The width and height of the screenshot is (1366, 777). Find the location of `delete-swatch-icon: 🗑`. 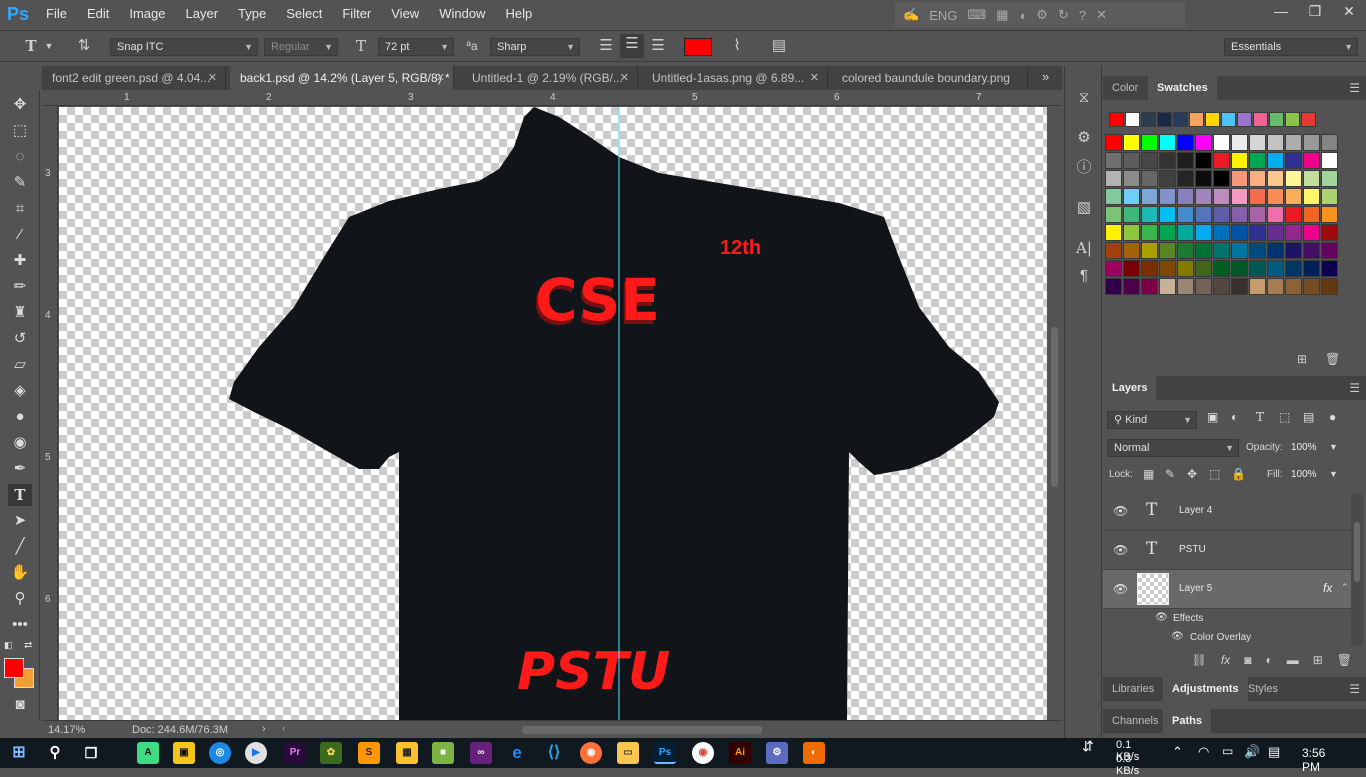

delete-swatch-icon: 🗑 is located at coordinates (1332, 359).